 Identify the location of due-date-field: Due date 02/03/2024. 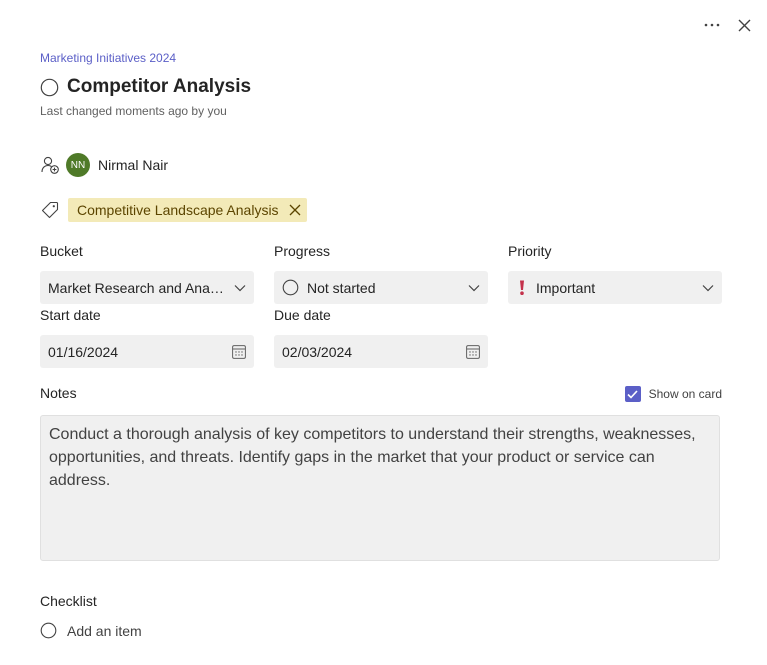
(381, 337).